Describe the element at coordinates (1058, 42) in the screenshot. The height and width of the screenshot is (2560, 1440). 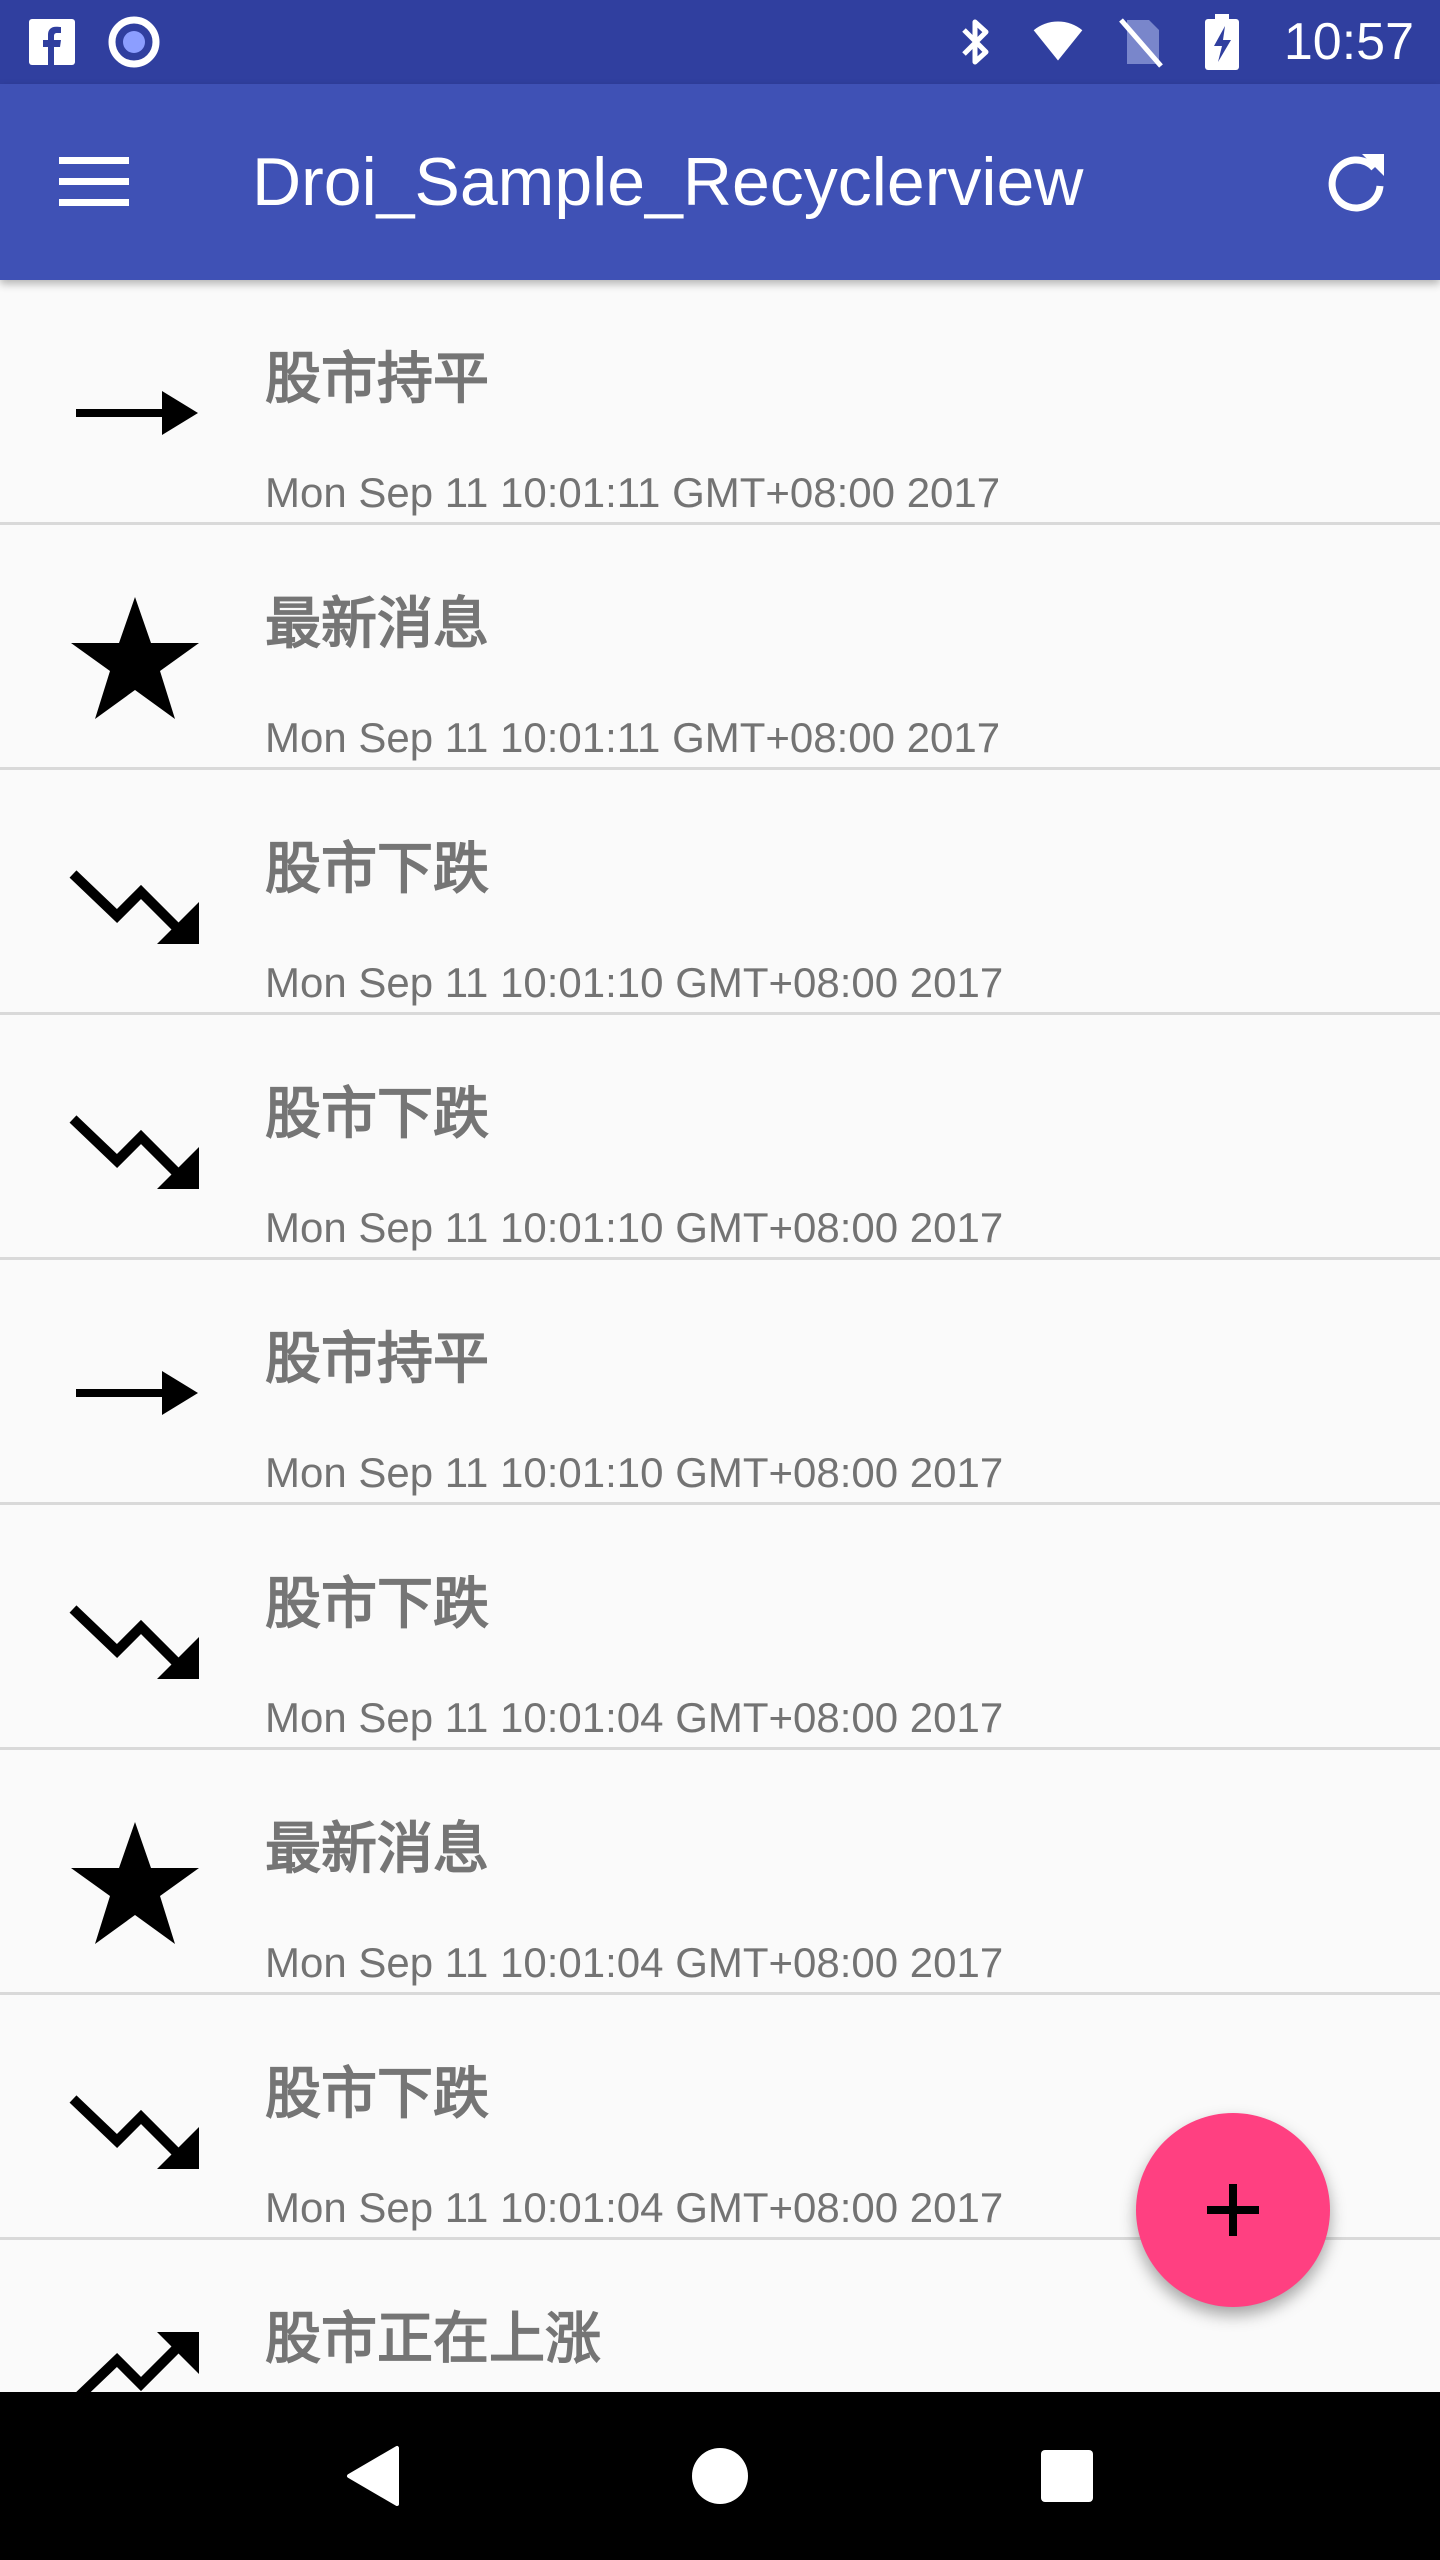
I see `wifi-icon` at that location.